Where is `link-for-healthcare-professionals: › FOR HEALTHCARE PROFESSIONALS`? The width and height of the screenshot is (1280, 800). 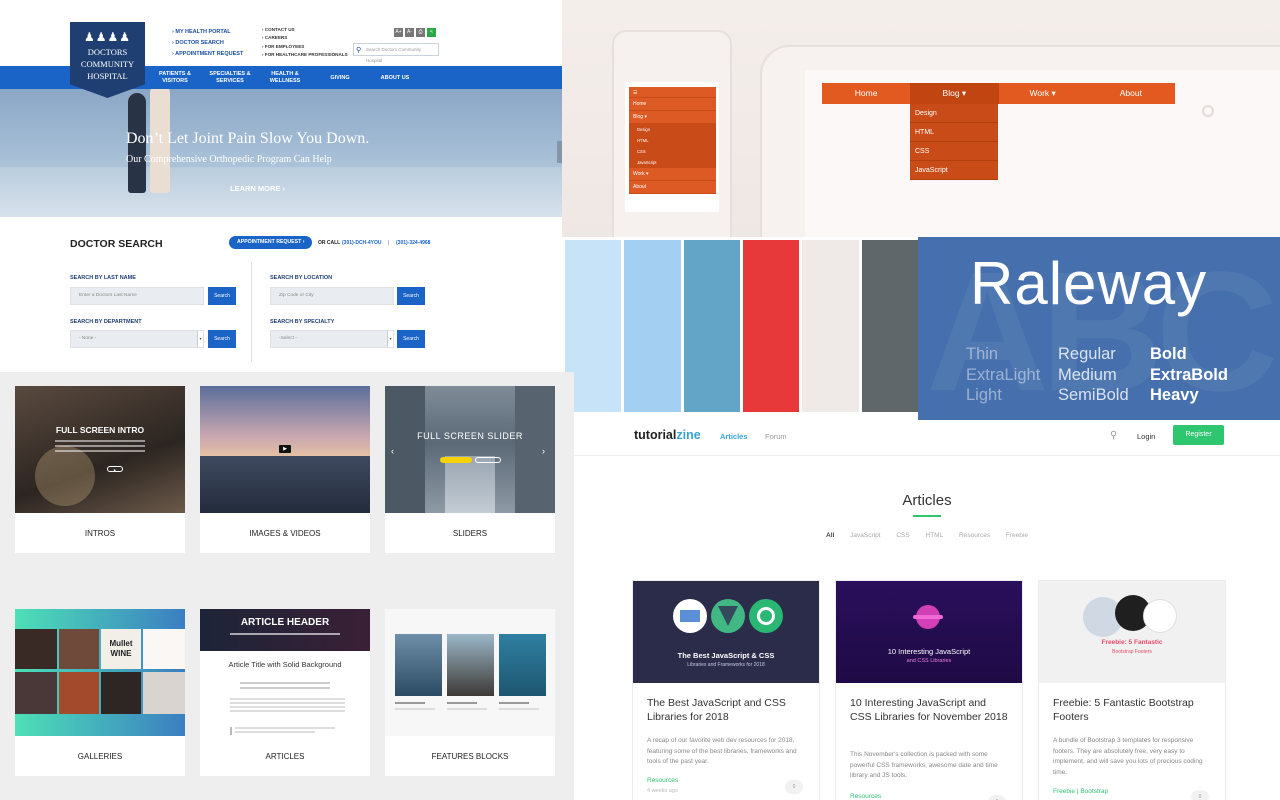 link-for-healthcare-professionals: › FOR HEALTHCARE PROFESSIONALS is located at coordinates (305, 55).